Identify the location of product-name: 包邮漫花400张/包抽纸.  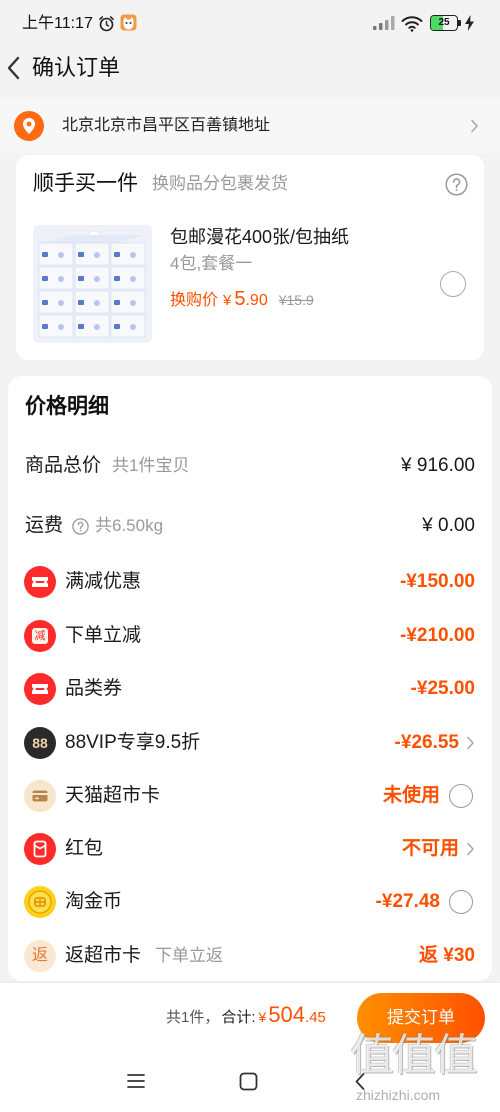
(259, 237).